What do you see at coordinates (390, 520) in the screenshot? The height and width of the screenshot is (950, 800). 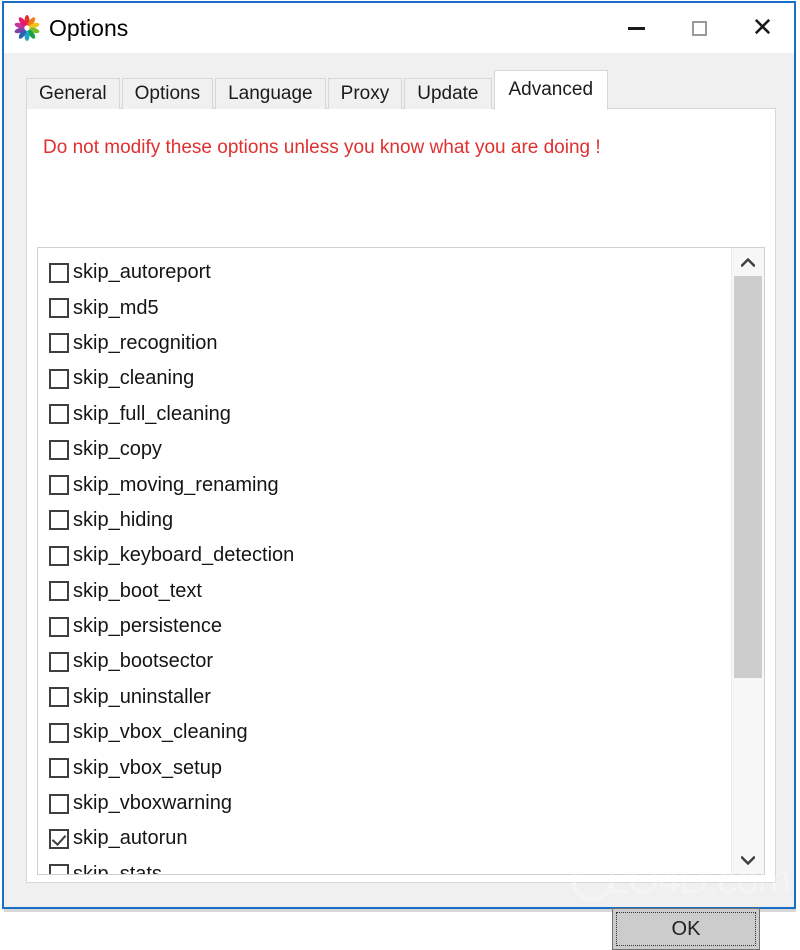 I see `option-row: skip_hiding` at bounding box center [390, 520].